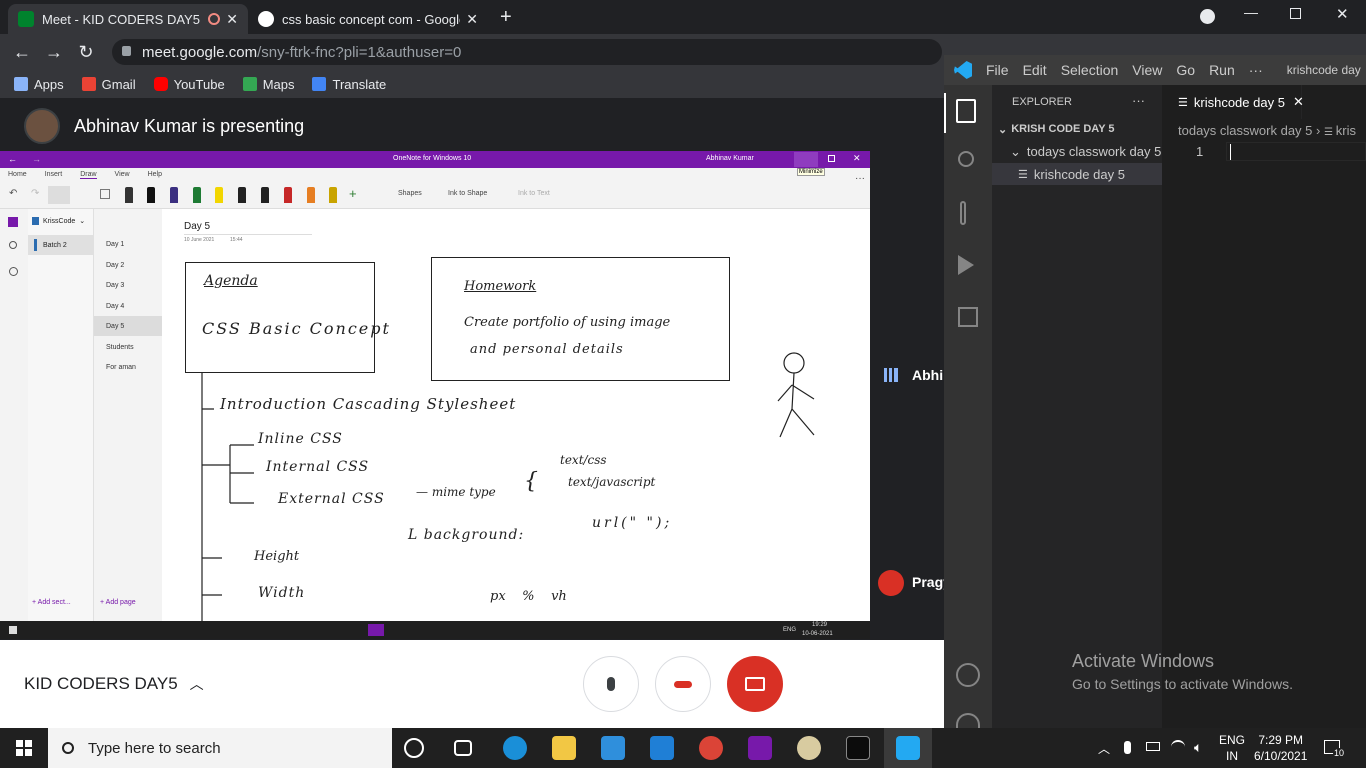 The height and width of the screenshot is (768, 1366). Describe the element at coordinates (564, 748) in the screenshot. I see `file-explorer-icon` at that location.